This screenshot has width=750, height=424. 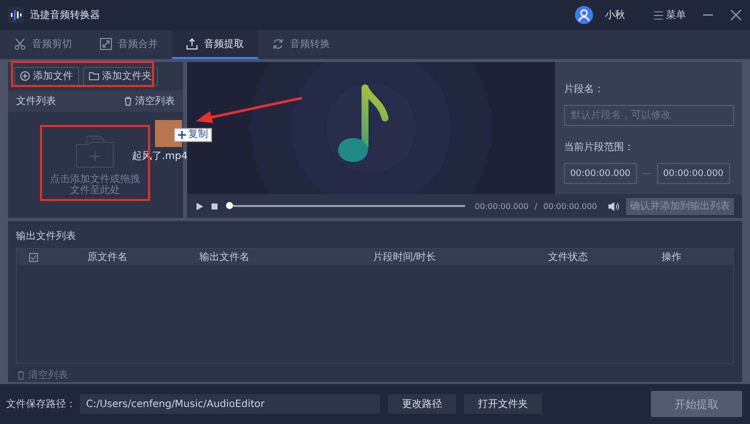 I want to click on user-name: 小秋, so click(x=615, y=15).